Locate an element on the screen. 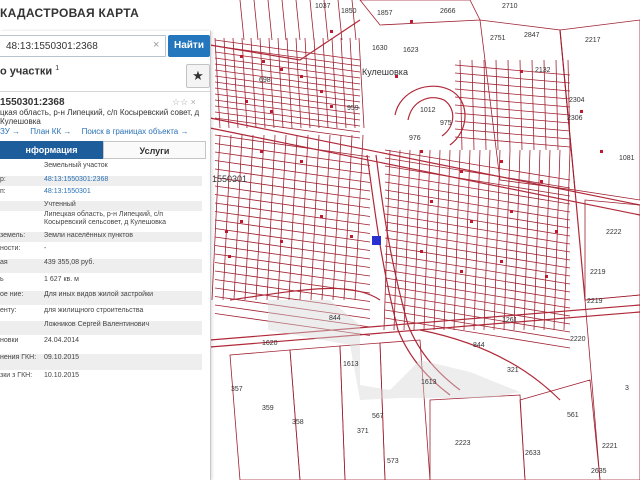 This screenshot has width=640, height=480. parcel-label: 2222 is located at coordinates (614, 232).